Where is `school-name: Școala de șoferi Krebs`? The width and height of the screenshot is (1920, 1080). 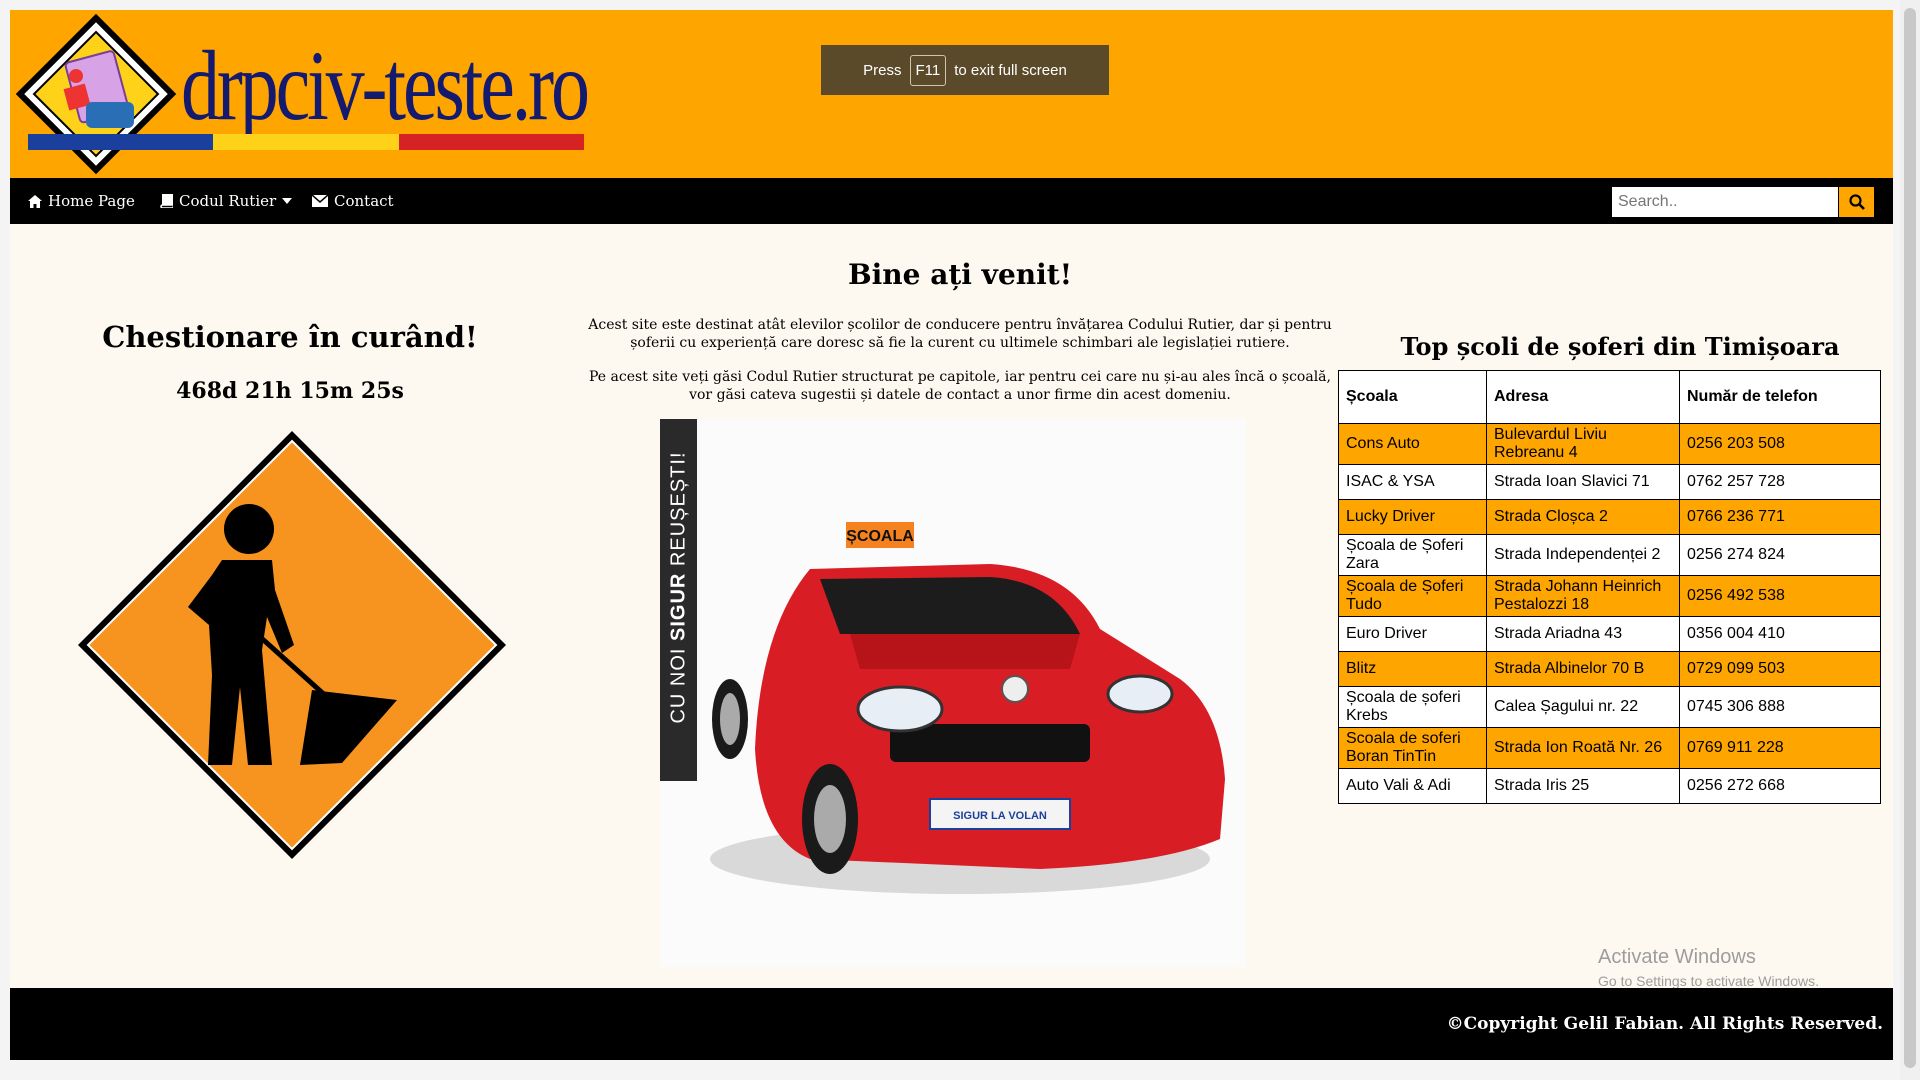
school-name: Școala de șoferi Krebs is located at coordinates (1412, 707).